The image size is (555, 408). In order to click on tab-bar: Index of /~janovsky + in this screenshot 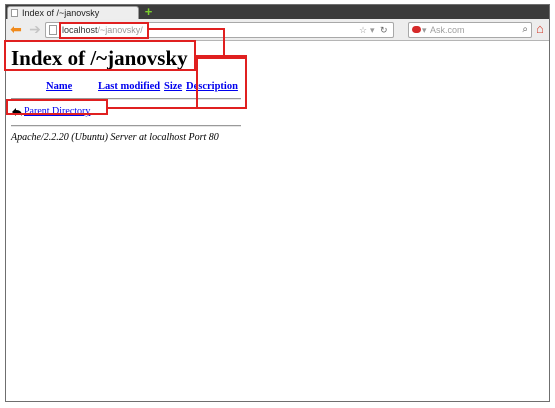, I will do `click(277, 12)`.